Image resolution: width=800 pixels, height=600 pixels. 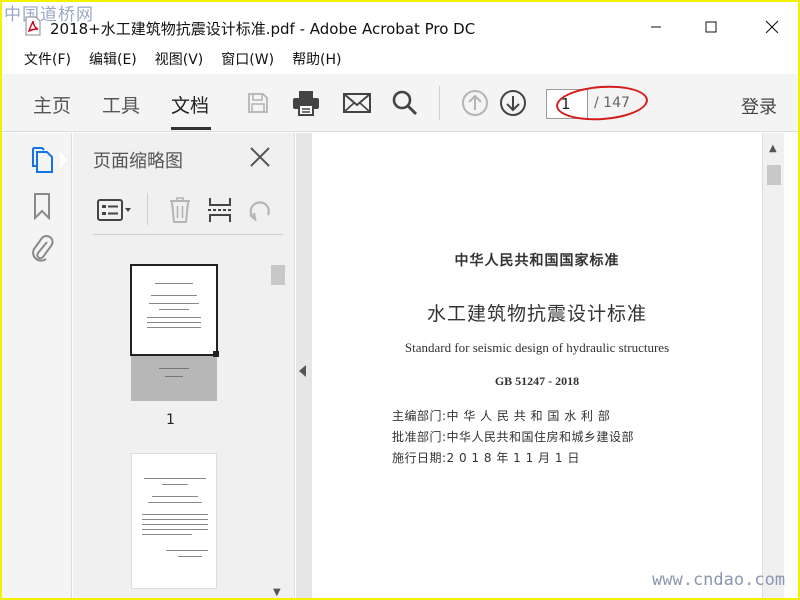 I want to click on menu-view: 视图(V), so click(x=179, y=60).